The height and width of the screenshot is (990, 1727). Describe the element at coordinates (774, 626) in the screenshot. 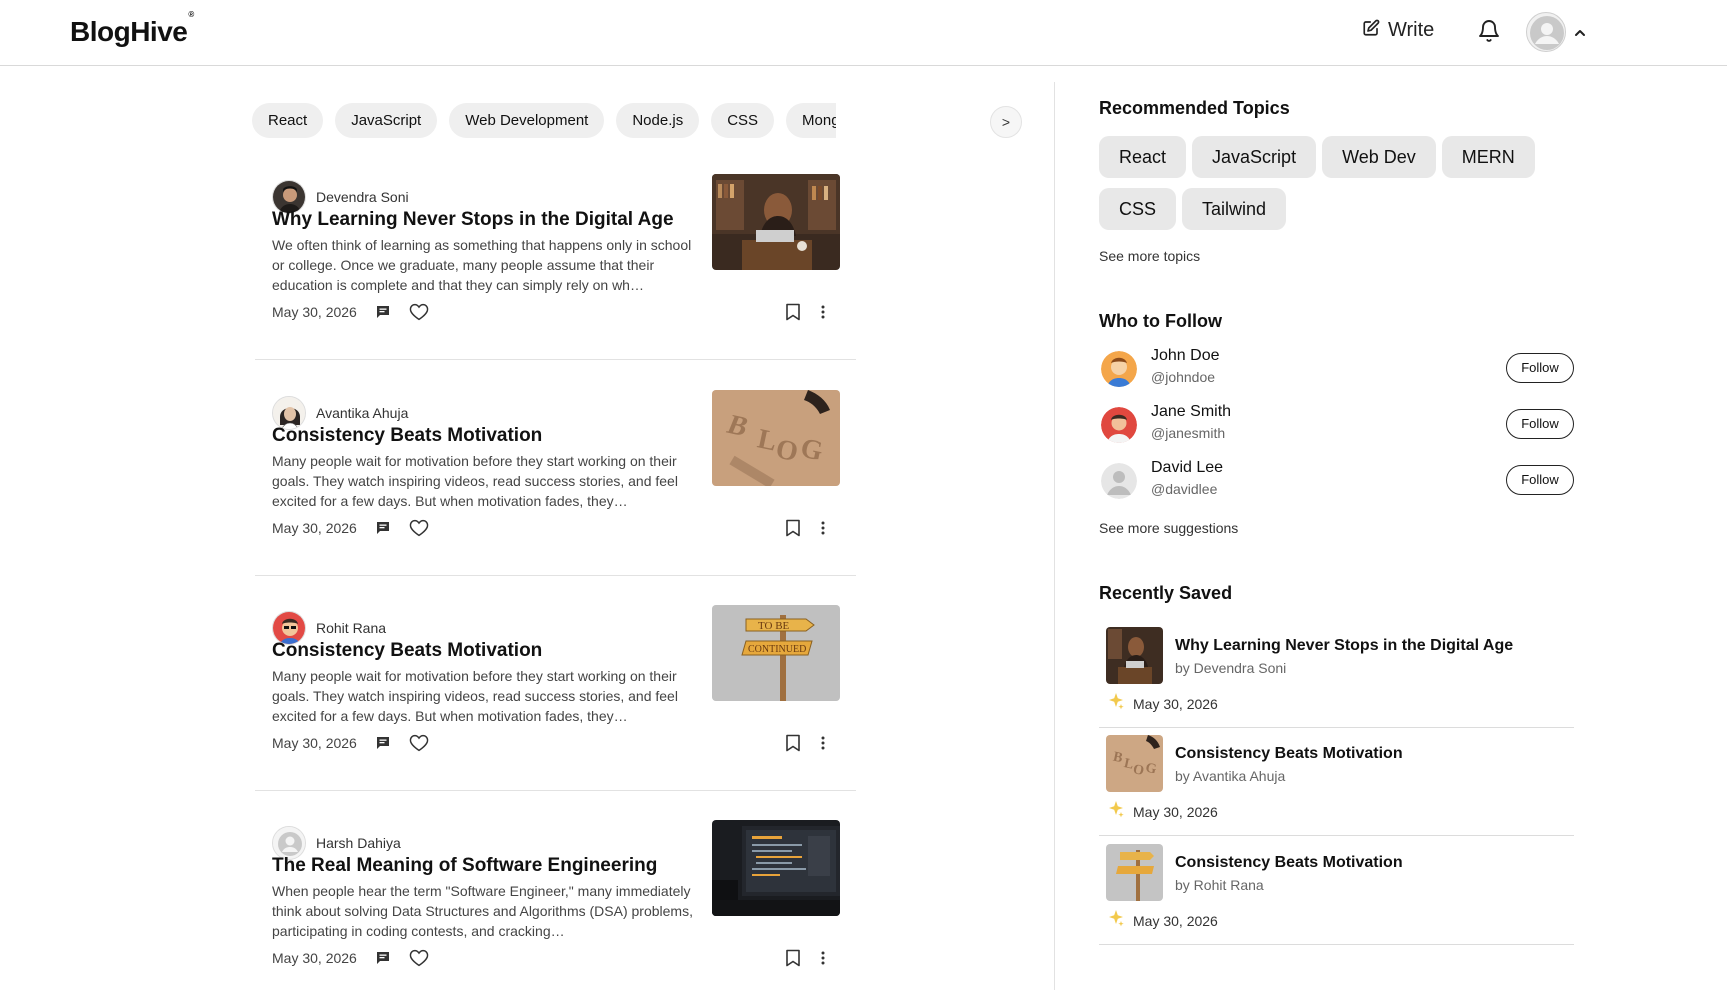

I see `svg-text: TO BE` at that location.